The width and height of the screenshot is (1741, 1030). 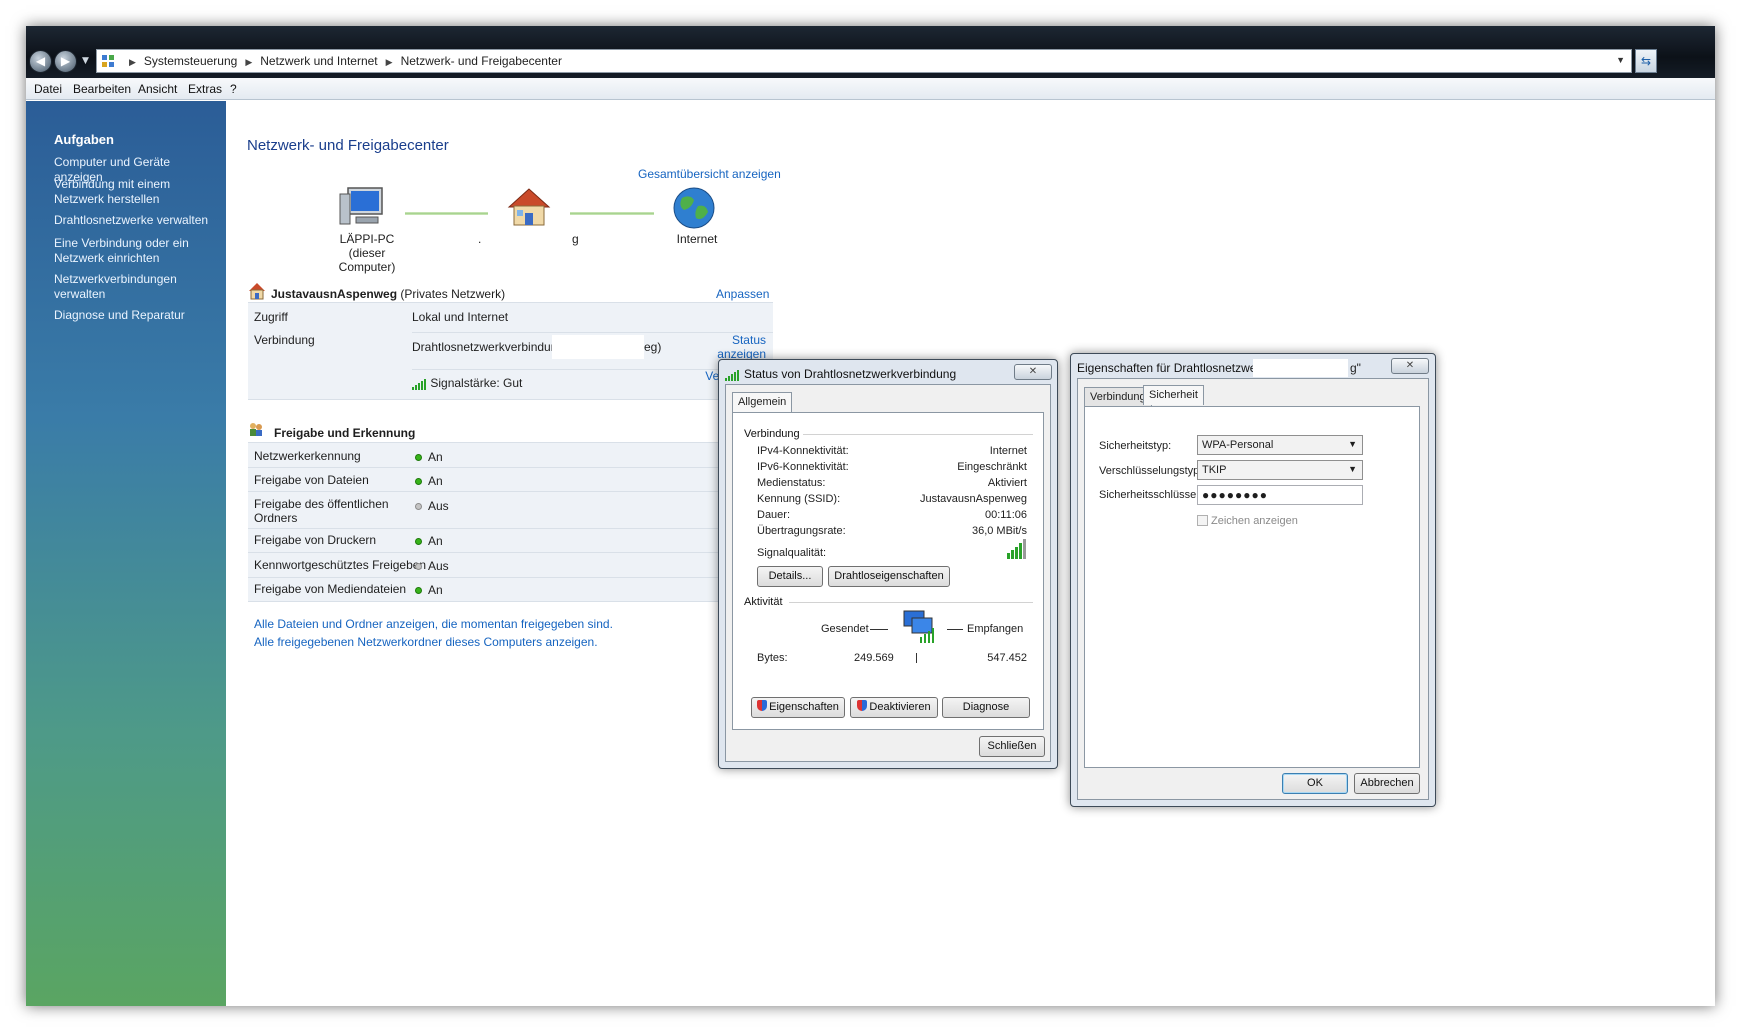 What do you see at coordinates (900, 707) in the screenshot?
I see `disable-button-label: Deaktivieren` at bounding box center [900, 707].